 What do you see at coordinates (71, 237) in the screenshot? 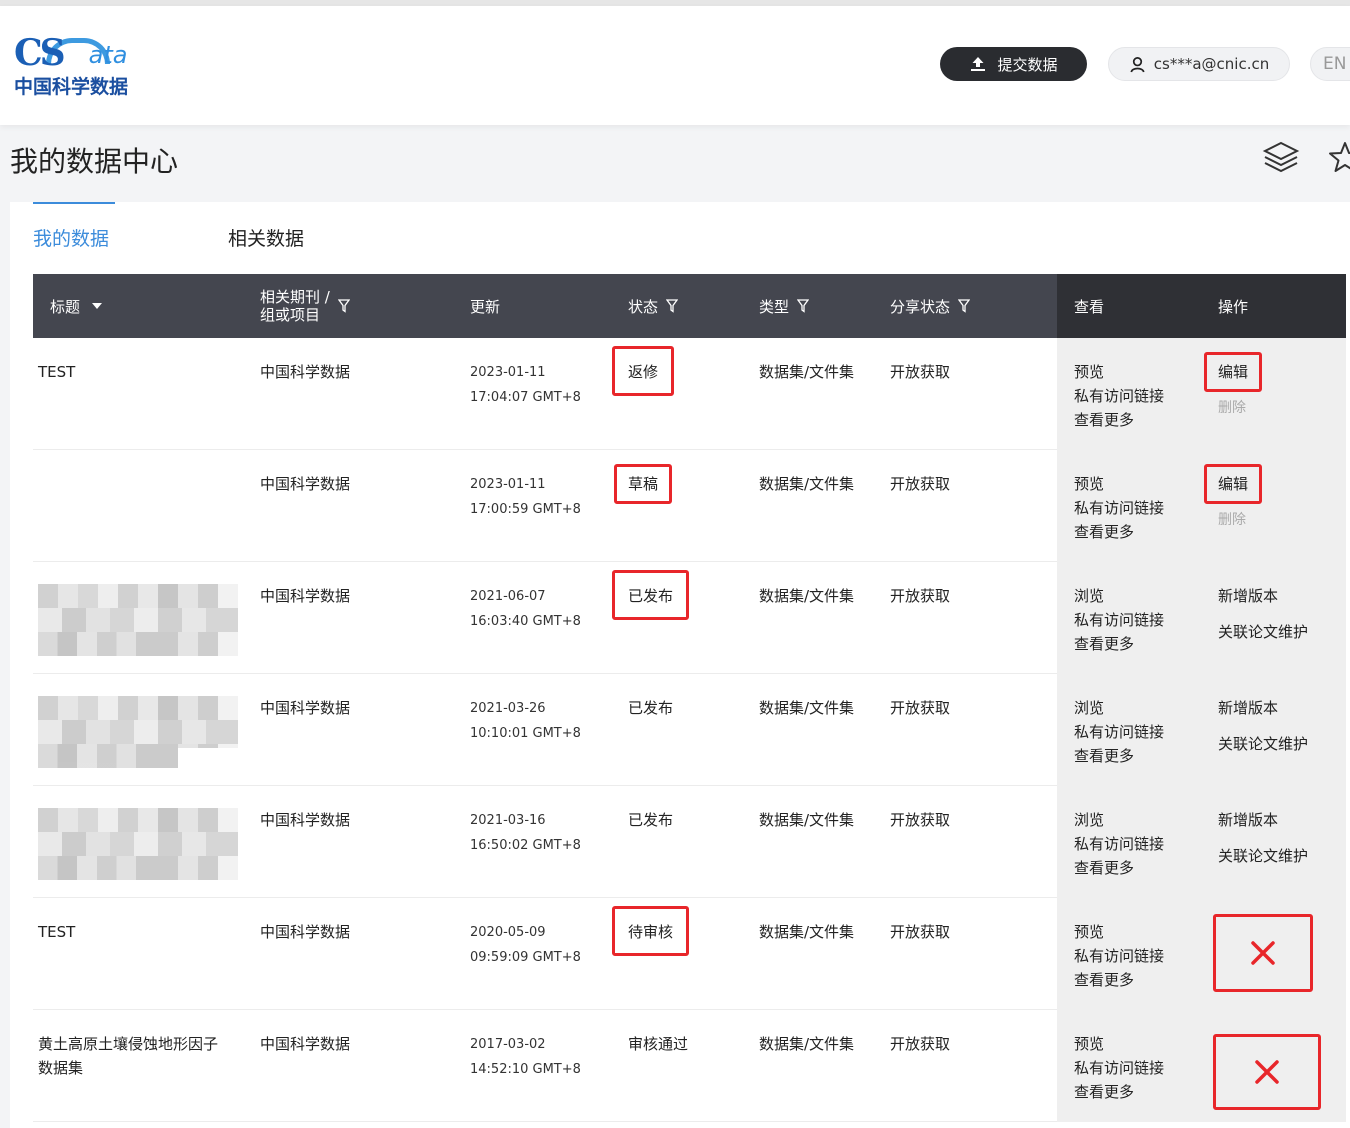
I see `tab-my-data: 我的数据` at bounding box center [71, 237].